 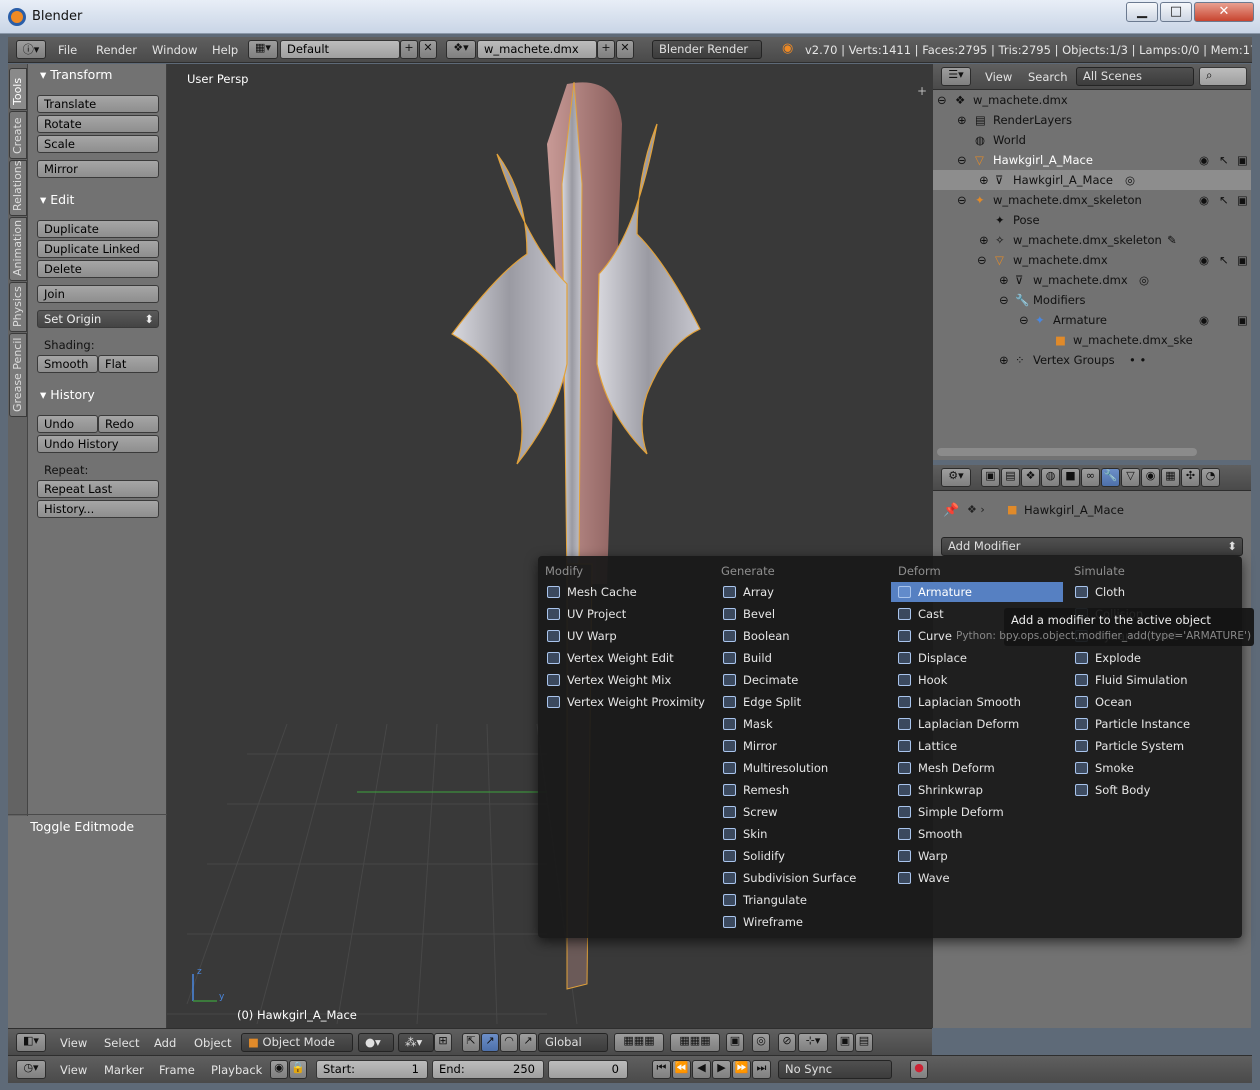 What do you see at coordinates (802, 900) in the screenshot?
I see `modifier-item-triangulate: Triangulate` at bounding box center [802, 900].